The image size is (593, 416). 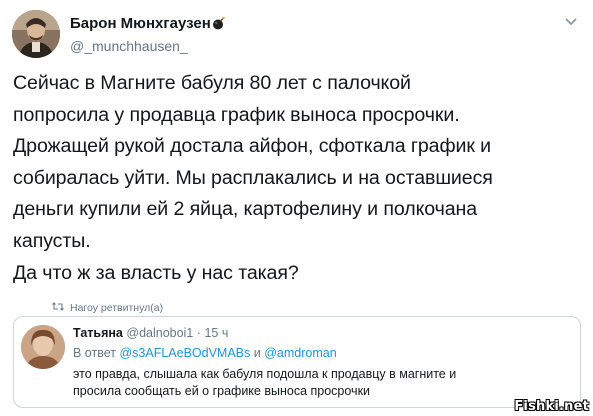 I want to click on reply-to-line: В ответ @s3AFLAeBOdVMABs и @amdroman, so click(x=205, y=353).